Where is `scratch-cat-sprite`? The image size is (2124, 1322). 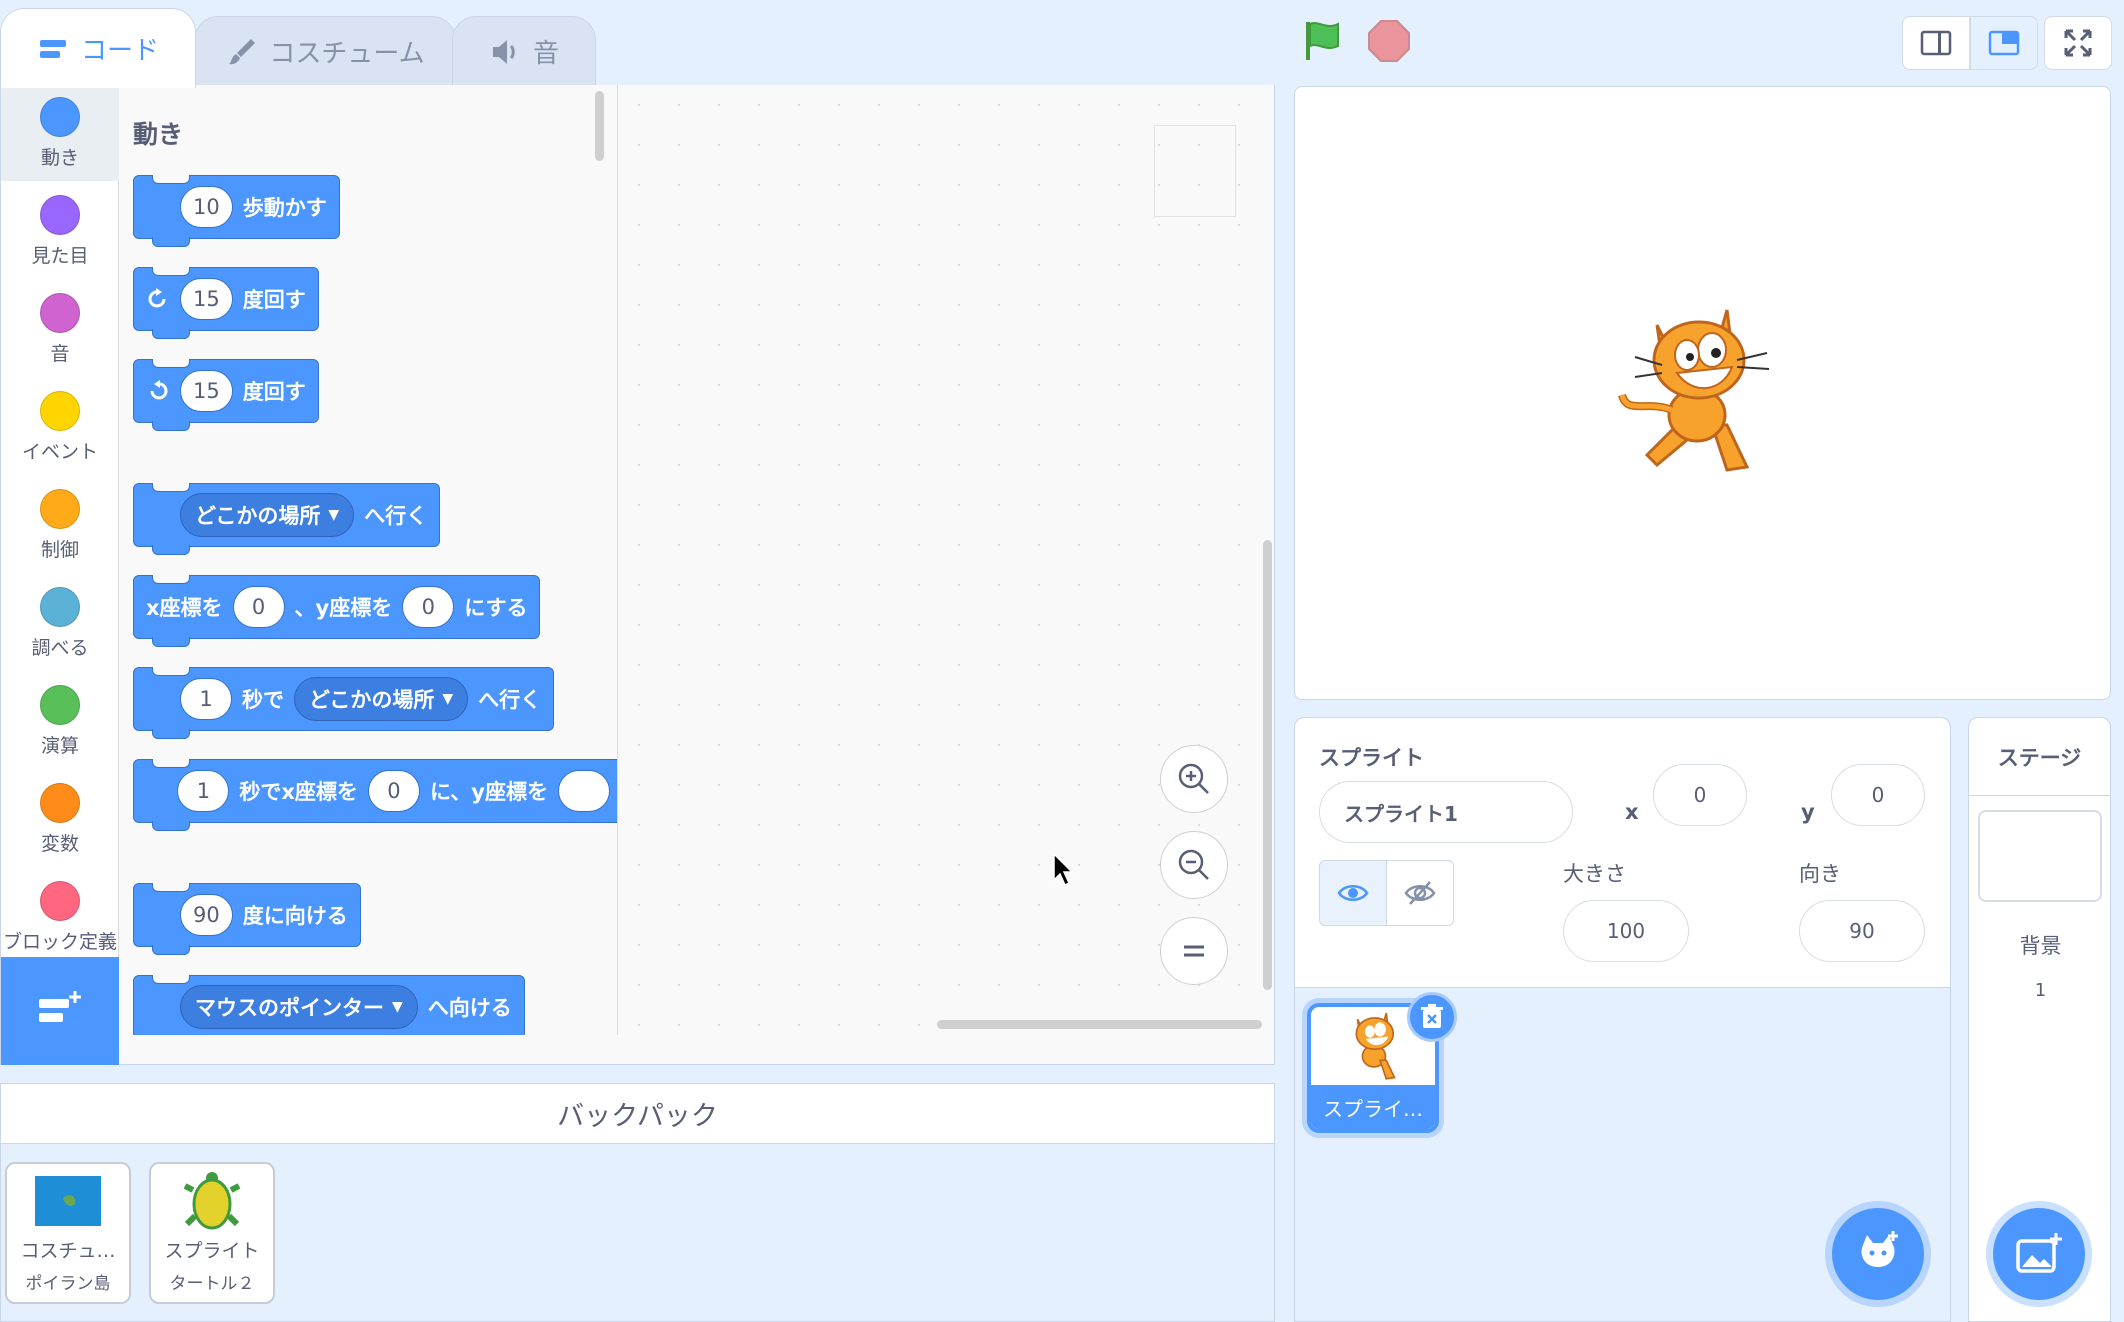 scratch-cat-sprite is located at coordinates (1702, 395).